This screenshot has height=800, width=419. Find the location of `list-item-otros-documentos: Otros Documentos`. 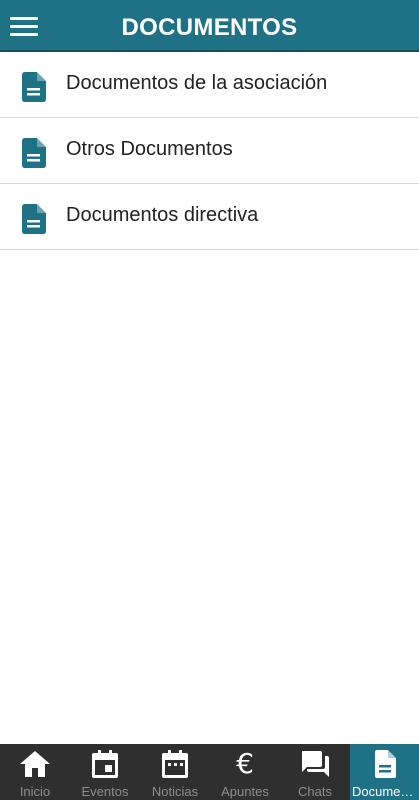

list-item-otros-documentos: Otros Documentos is located at coordinates (209, 151).